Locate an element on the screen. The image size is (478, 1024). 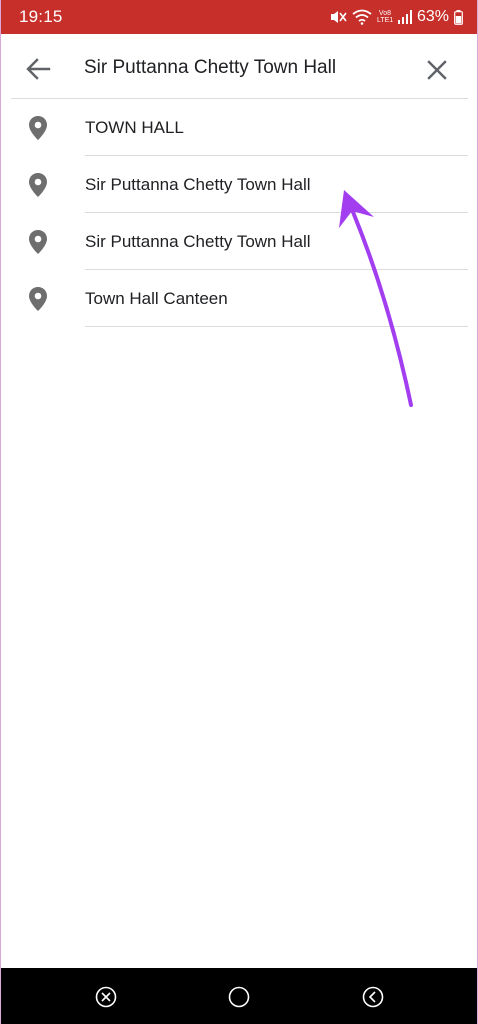
network-type: Vo8 LTE1 is located at coordinates (385, 17).